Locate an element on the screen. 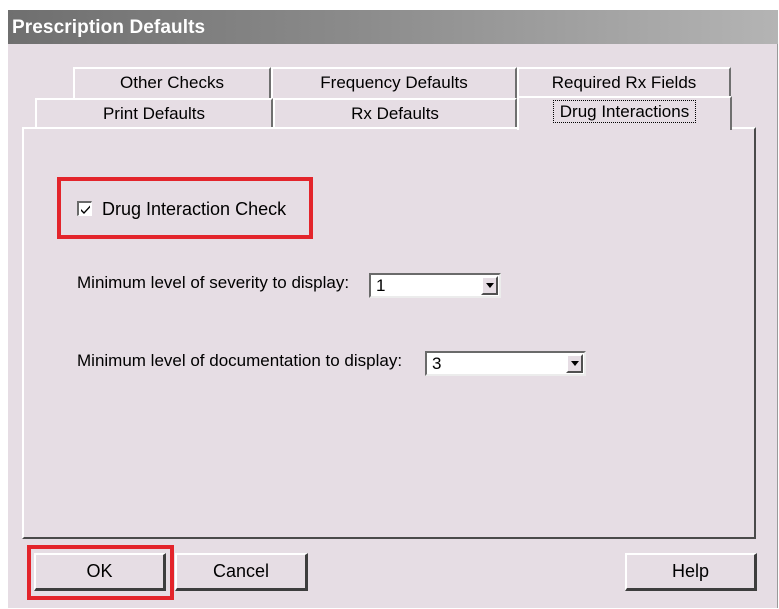 The image size is (779, 609). tab-label: Frequency Defaults is located at coordinates (394, 82).